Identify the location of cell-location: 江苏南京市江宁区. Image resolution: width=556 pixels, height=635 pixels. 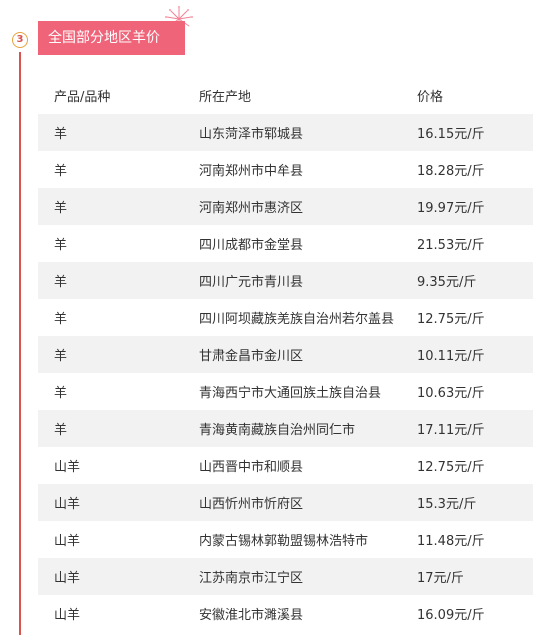
(308, 576).